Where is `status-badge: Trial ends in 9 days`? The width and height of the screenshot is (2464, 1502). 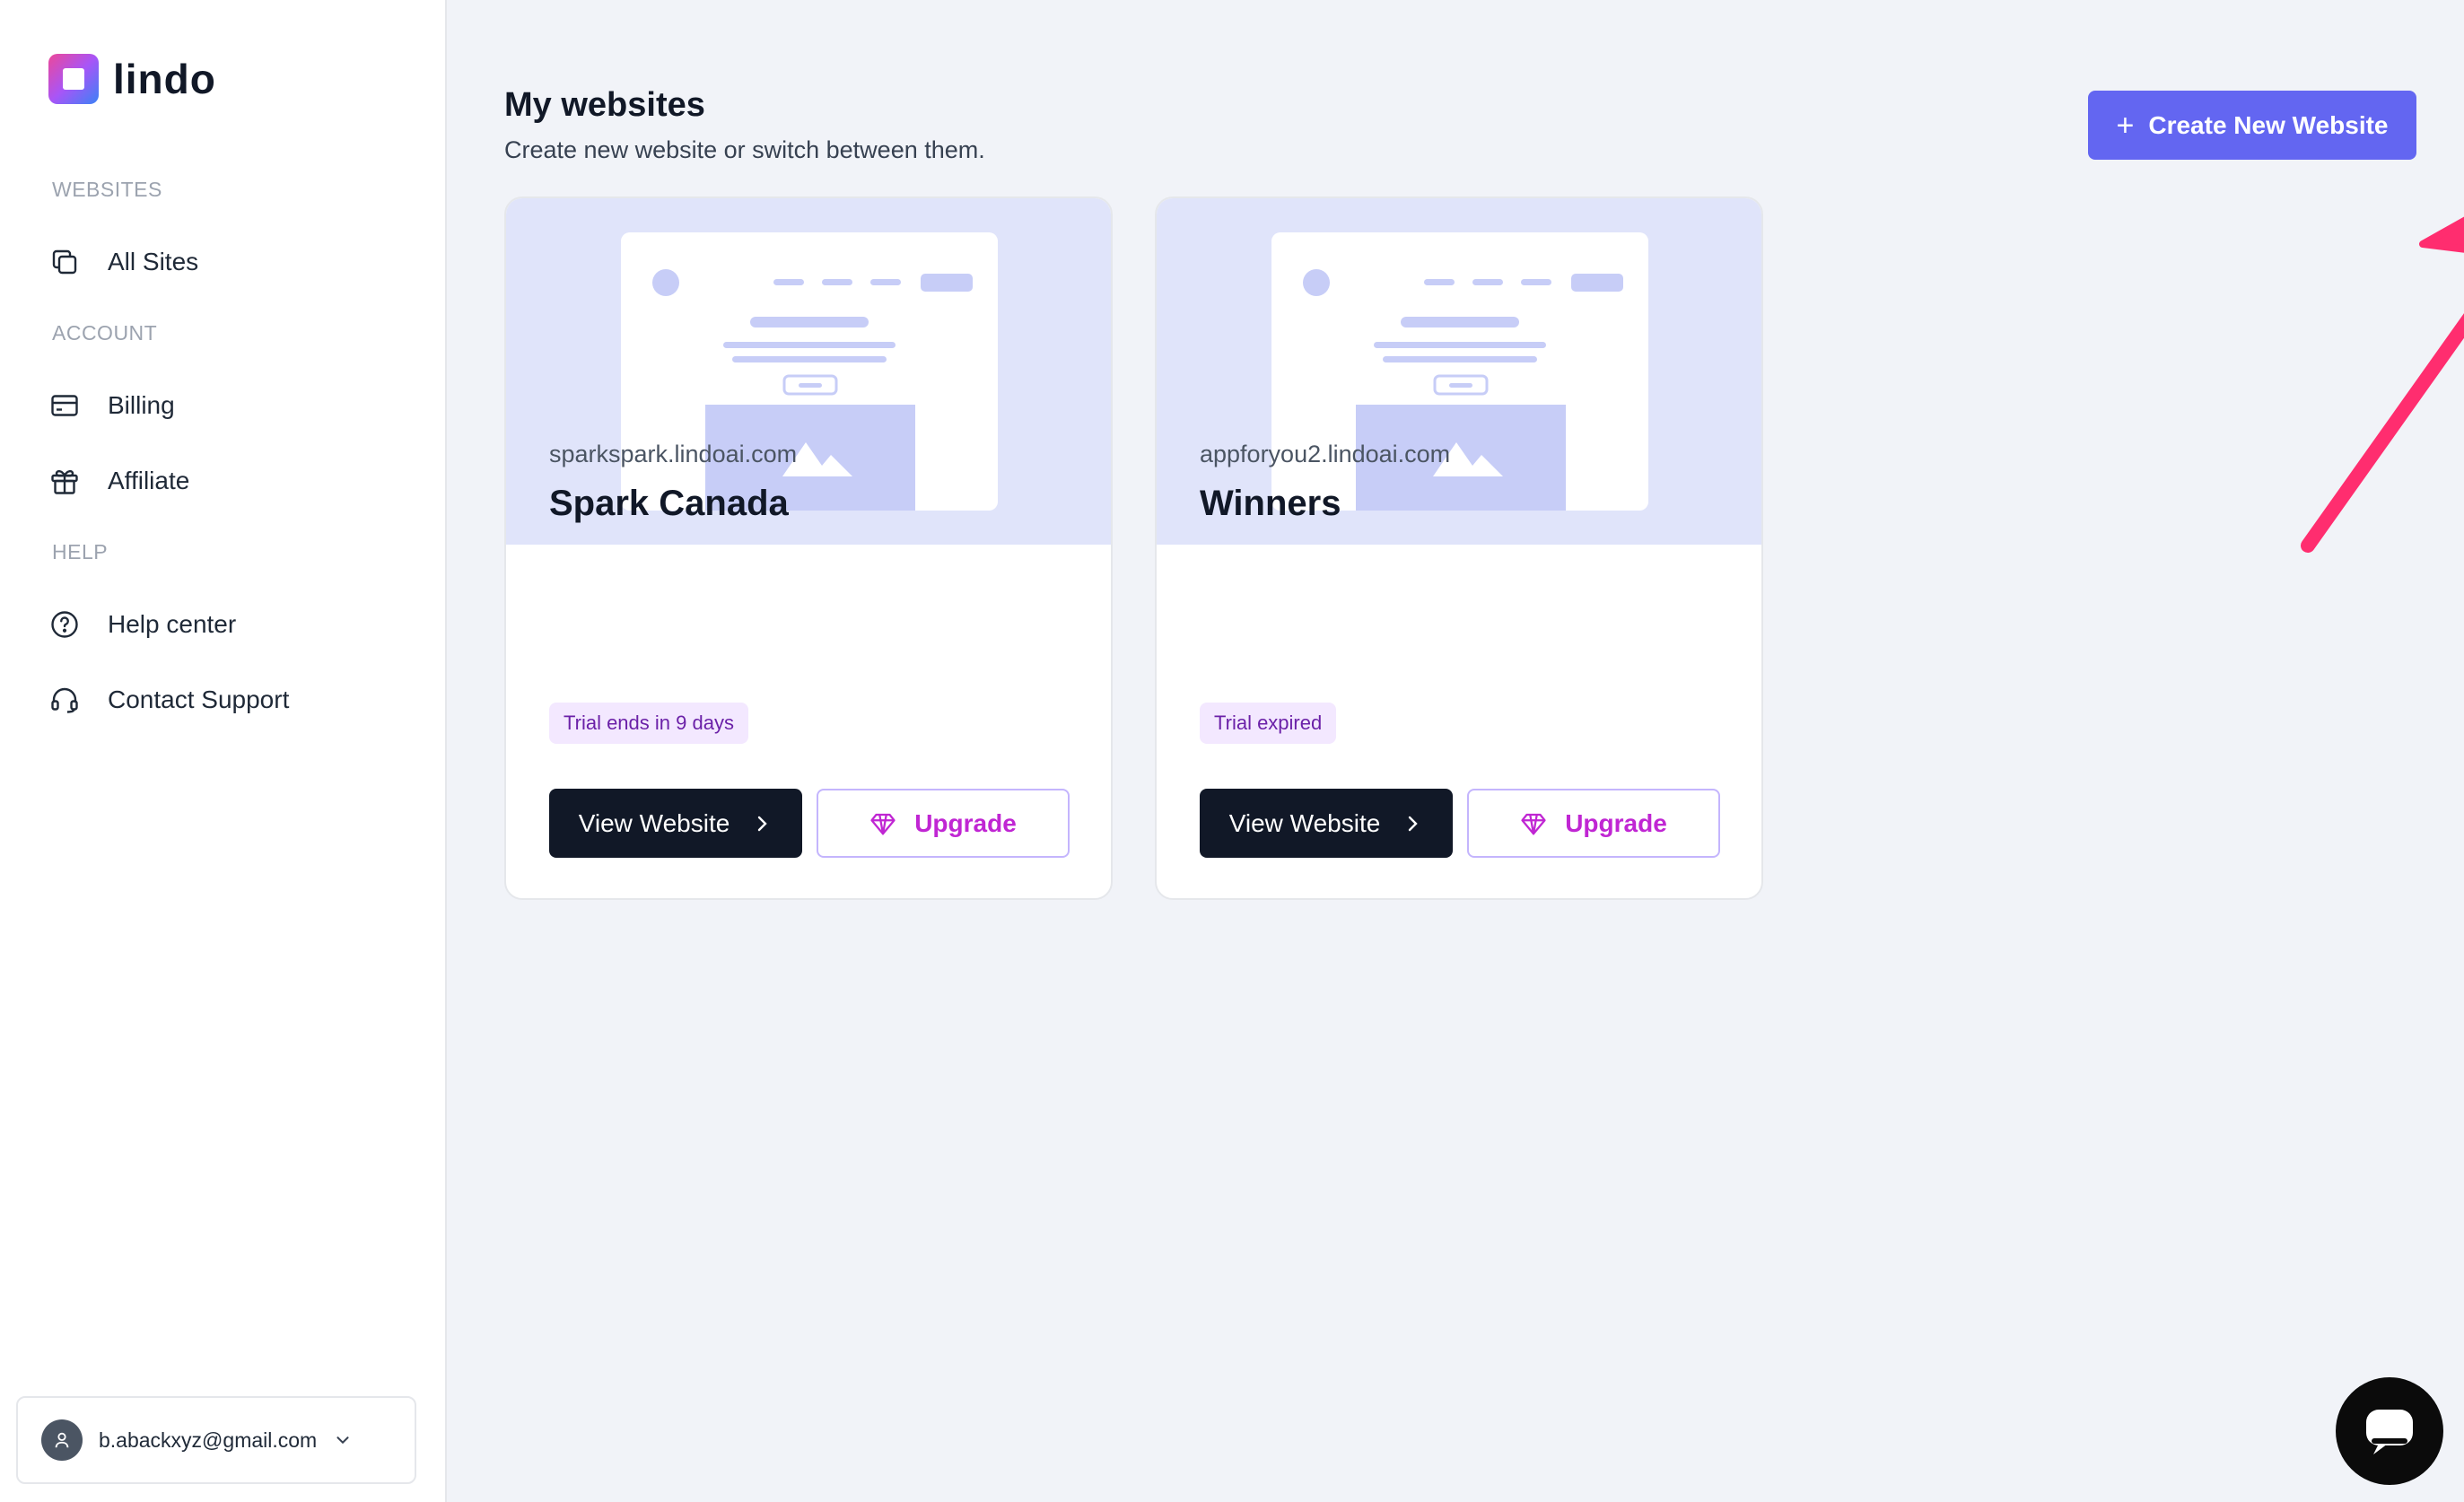 status-badge: Trial ends in 9 days is located at coordinates (648, 723).